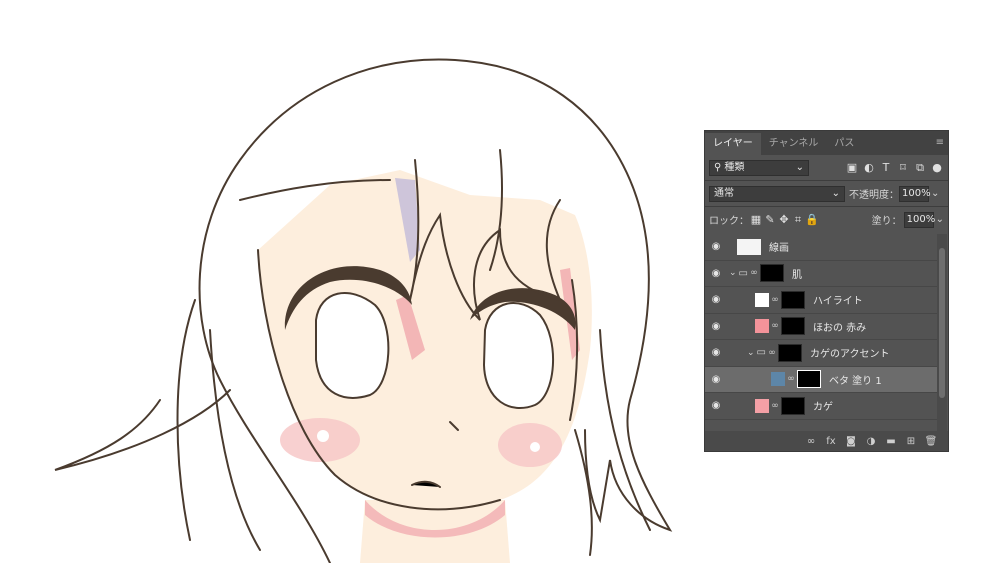 This screenshot has width=1000, height=563. I want to click on filter-row: ⚲ 種類 ⌄ ▣ ◐ T ⌑ ⧉ ●, so click(826, 167).